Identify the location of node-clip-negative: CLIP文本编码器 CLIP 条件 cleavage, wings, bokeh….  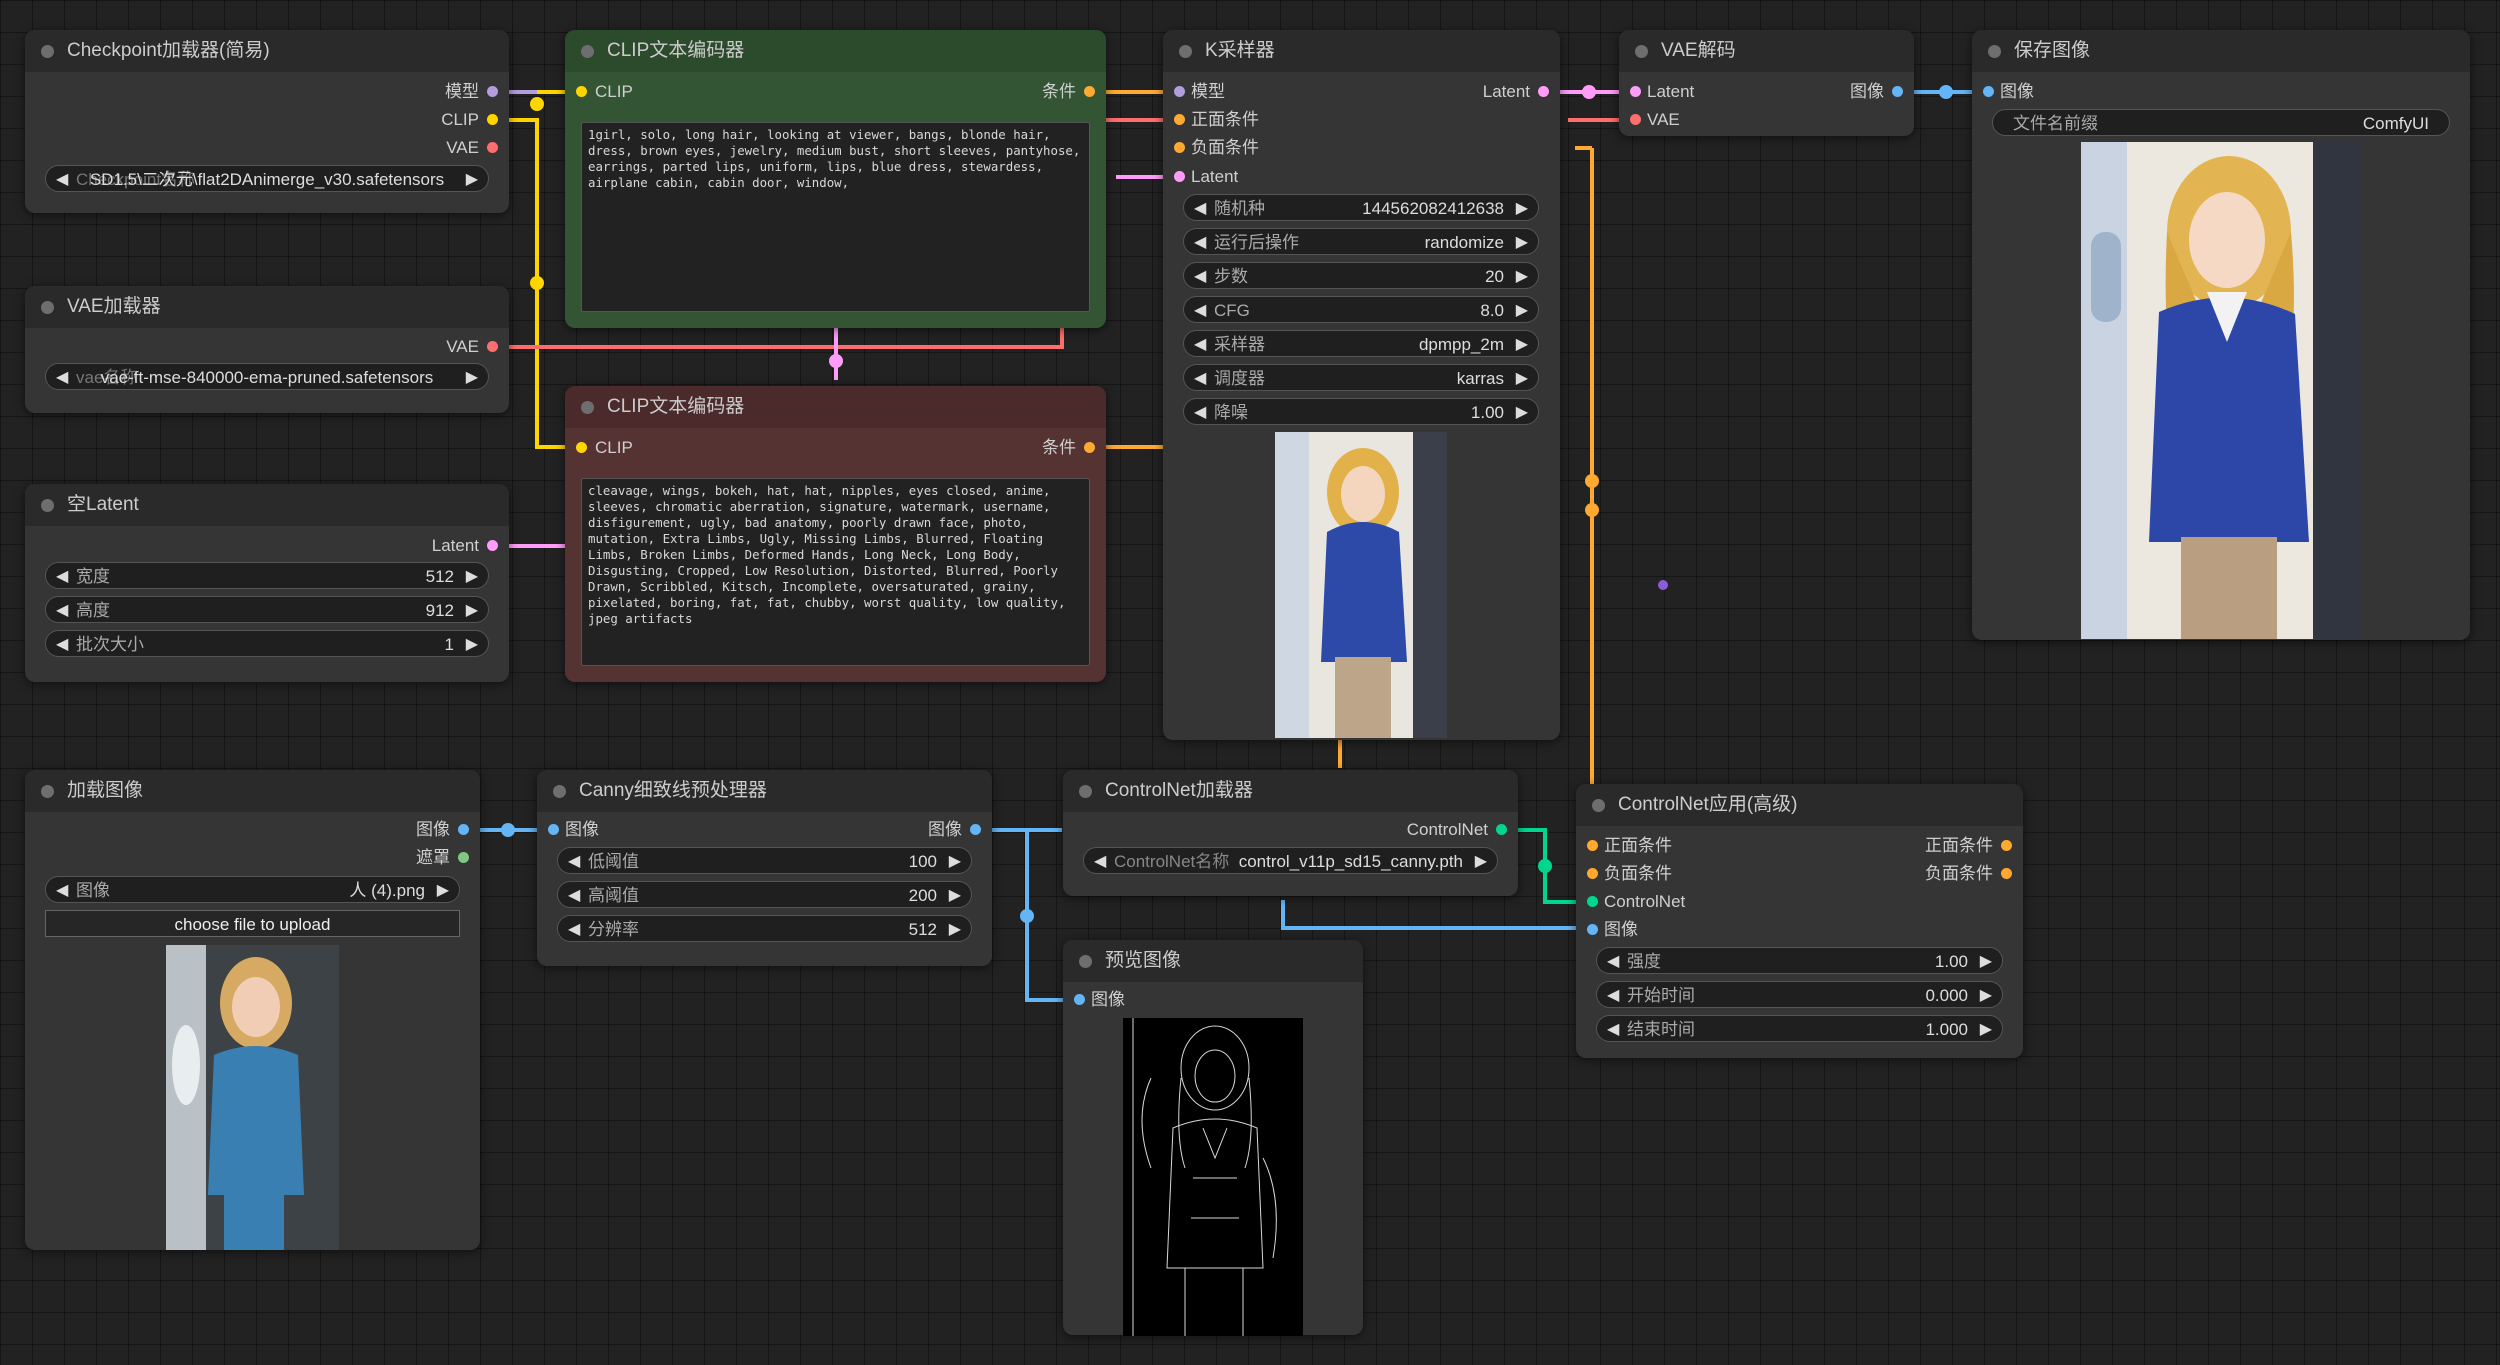
(835, 534).